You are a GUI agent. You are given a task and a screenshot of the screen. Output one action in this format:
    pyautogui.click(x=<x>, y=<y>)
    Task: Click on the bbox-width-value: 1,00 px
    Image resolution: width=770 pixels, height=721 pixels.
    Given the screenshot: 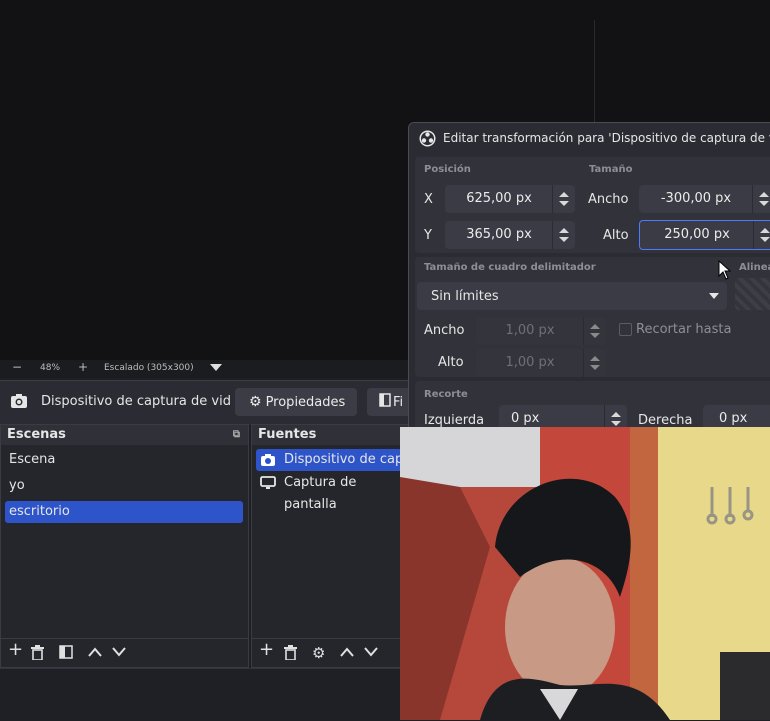 What is the action you would take?
    pyautogui.click(x=530, y=330)
    